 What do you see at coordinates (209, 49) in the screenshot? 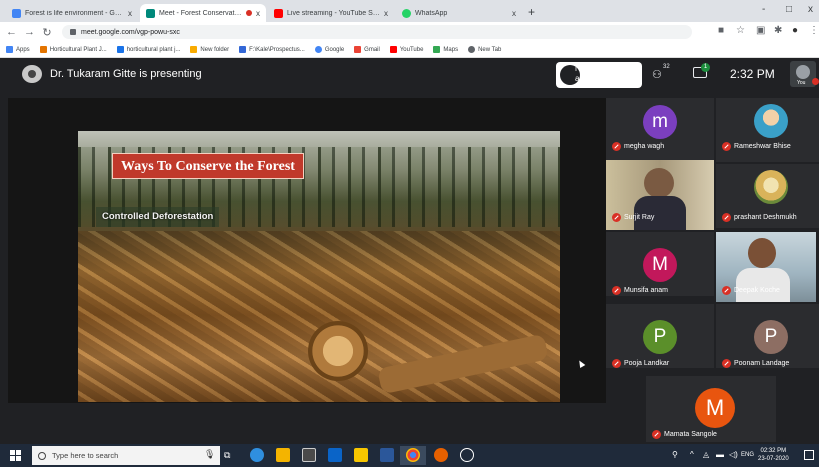
I see `bookmark-new-folder: New folder` at bounding box center [209, 49].